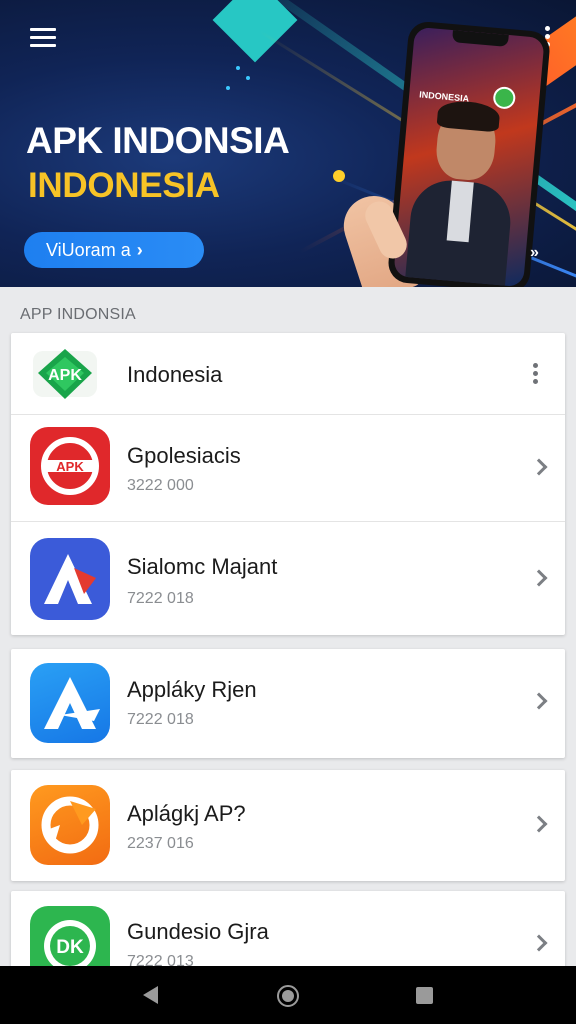 The width and height of the screenshot is (576, 1024). I want to click on app-name: Gpolesiacis, so click(184, 455).